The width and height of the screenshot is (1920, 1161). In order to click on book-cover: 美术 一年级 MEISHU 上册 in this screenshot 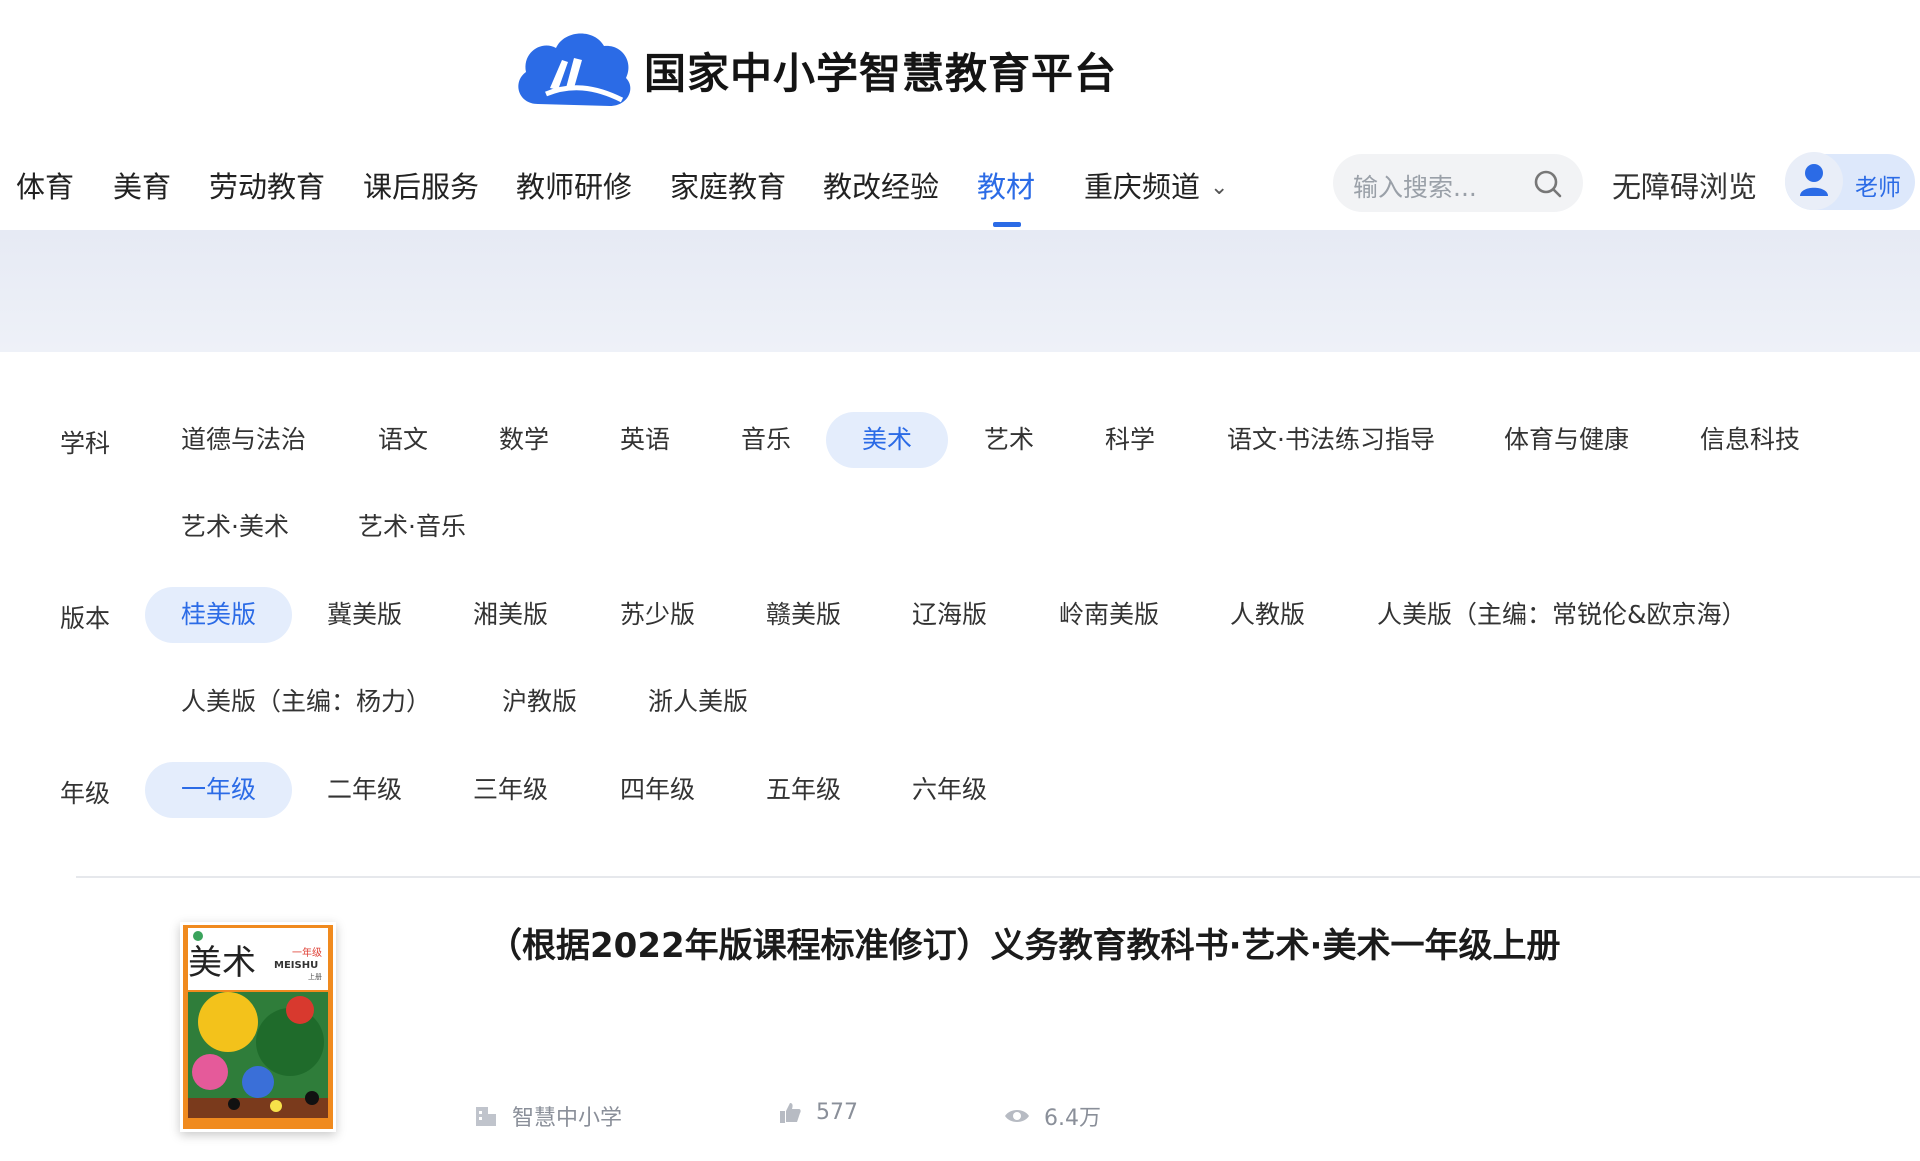, I will do `click(258, 1027)`.